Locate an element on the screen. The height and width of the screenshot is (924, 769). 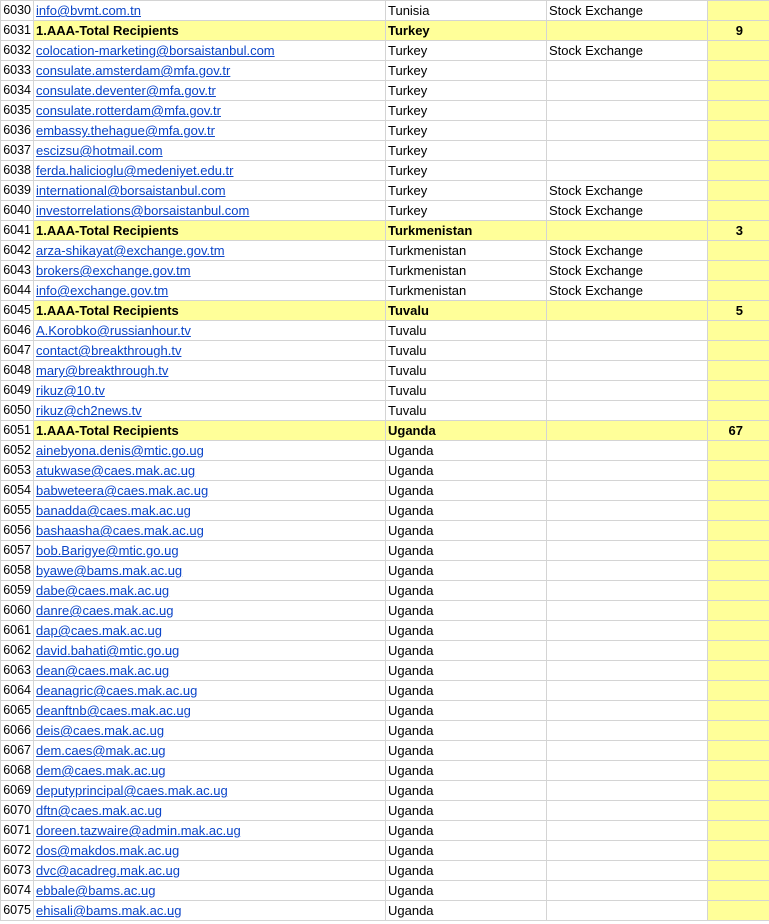
email-cell: dem@caes.mak.ac.ug is located at coordinates (209, 770).